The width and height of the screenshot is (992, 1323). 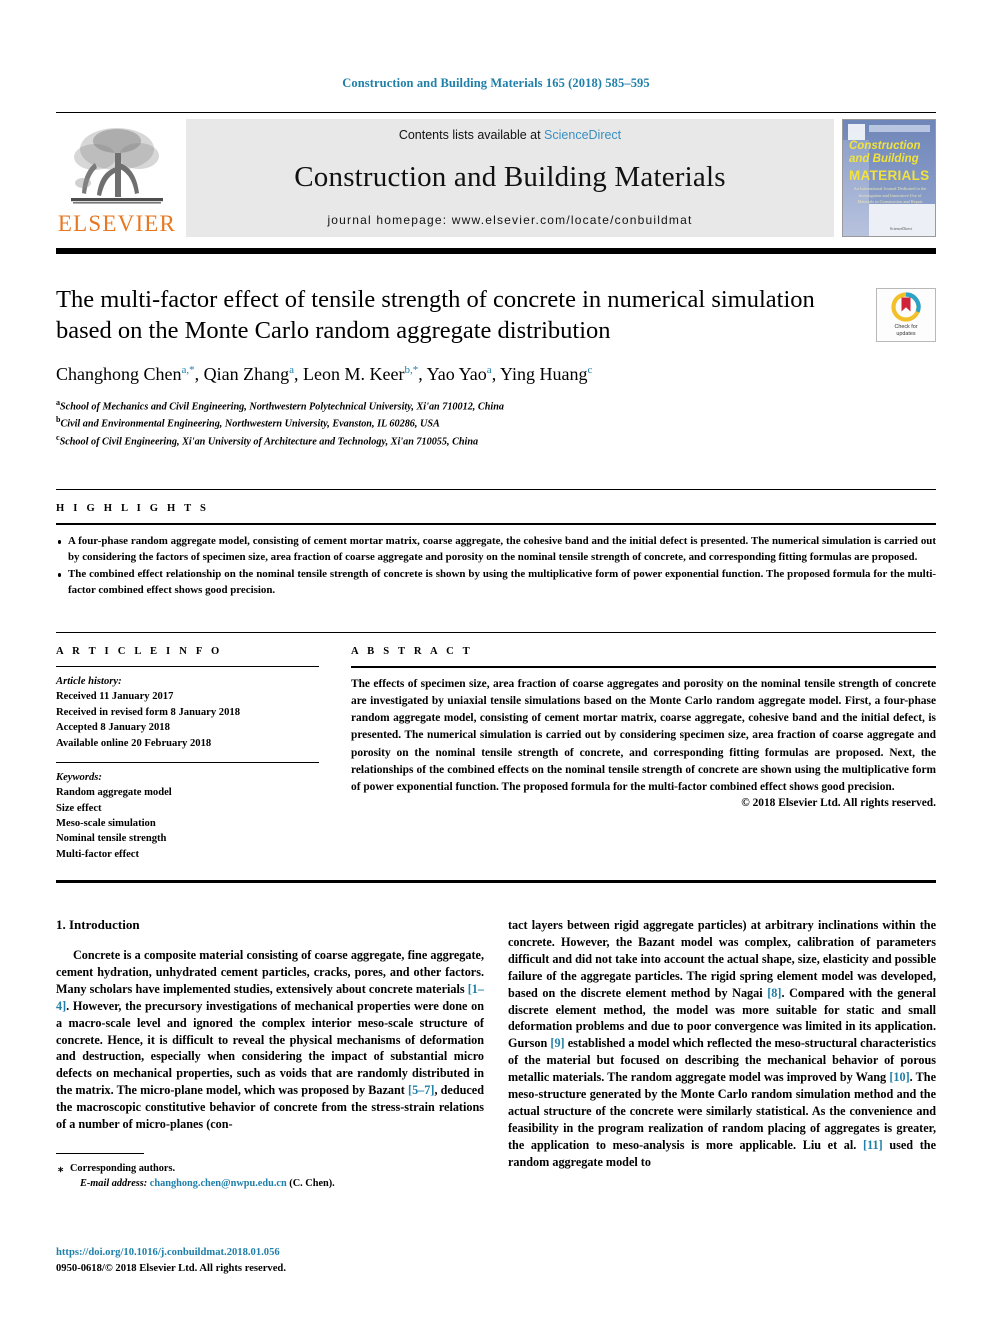 I want to click on citation-ref: [5–7], so click(x=421, y=1090).